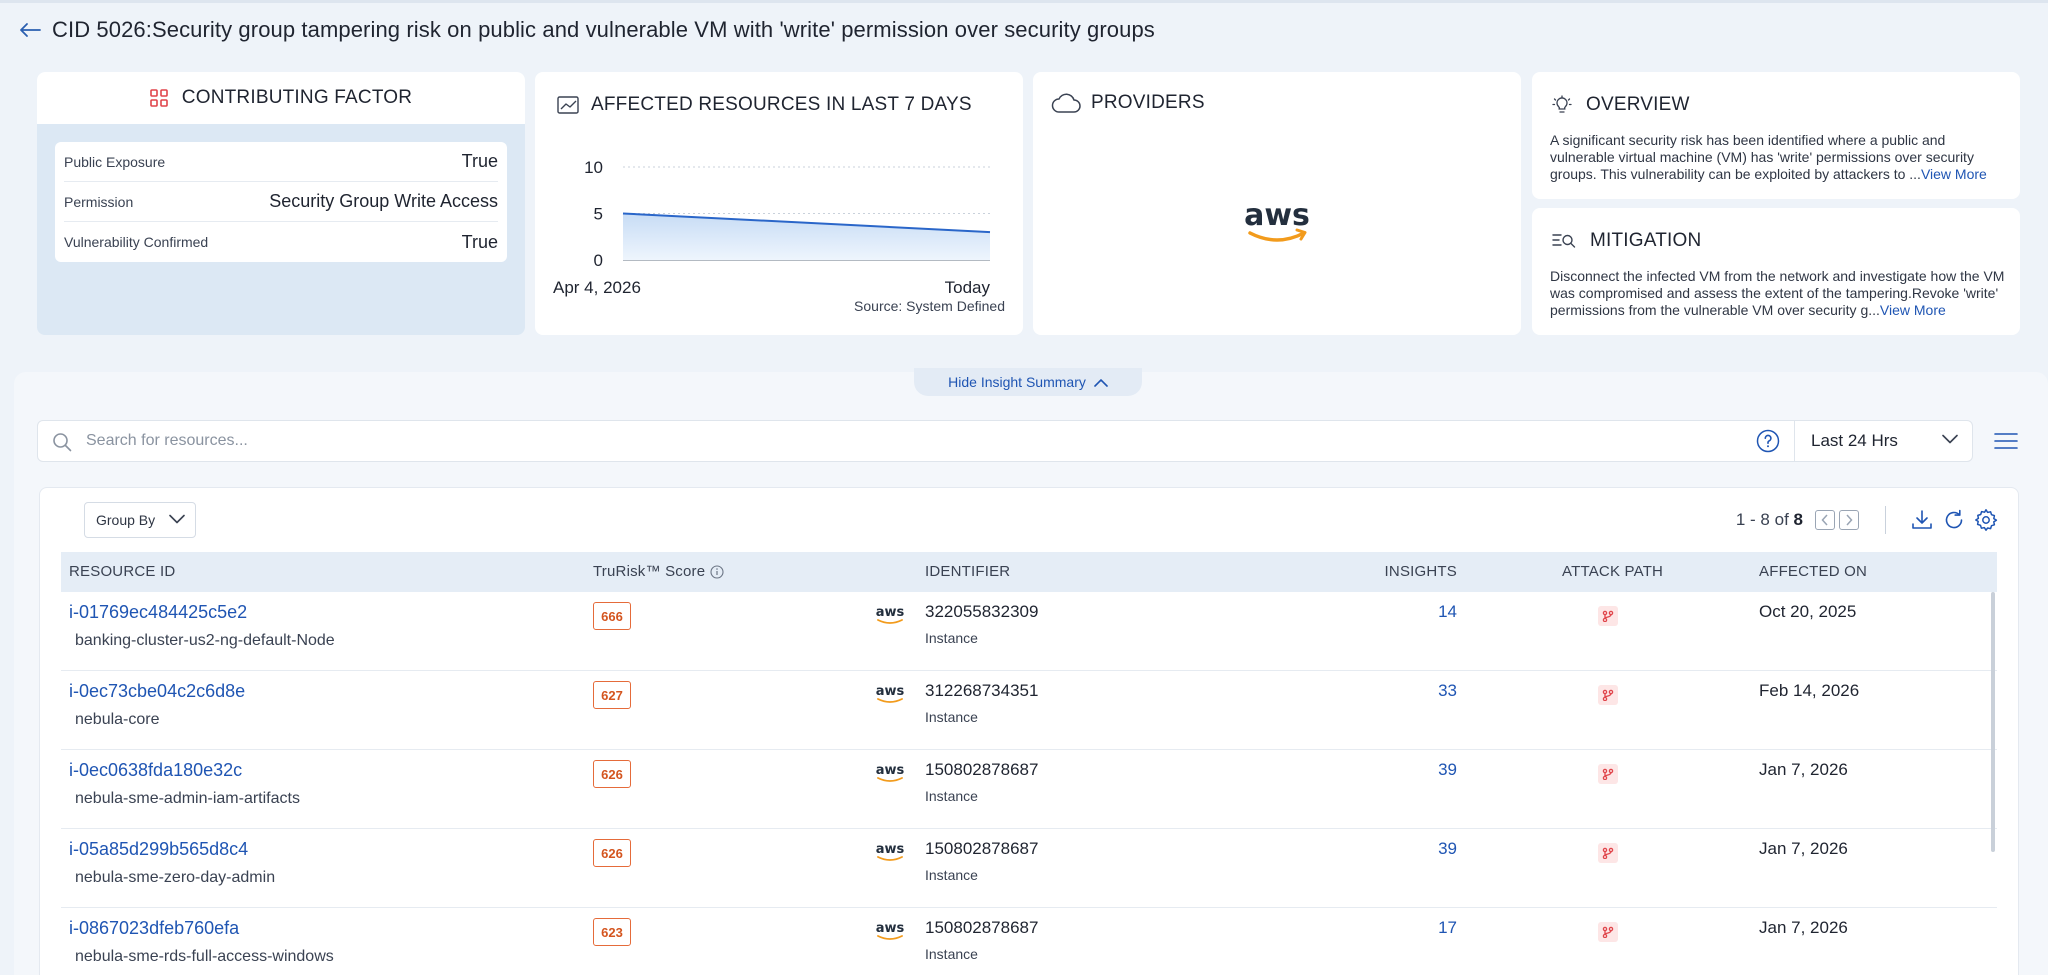  Describe the element at coordinates (568, 105) in the screenshot. I see `line-chart-icon` at that location.